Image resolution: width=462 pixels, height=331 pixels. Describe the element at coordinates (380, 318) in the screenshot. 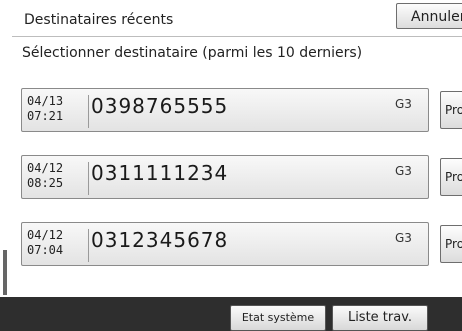

I see `job-list-button: Liste trav.` at that location.